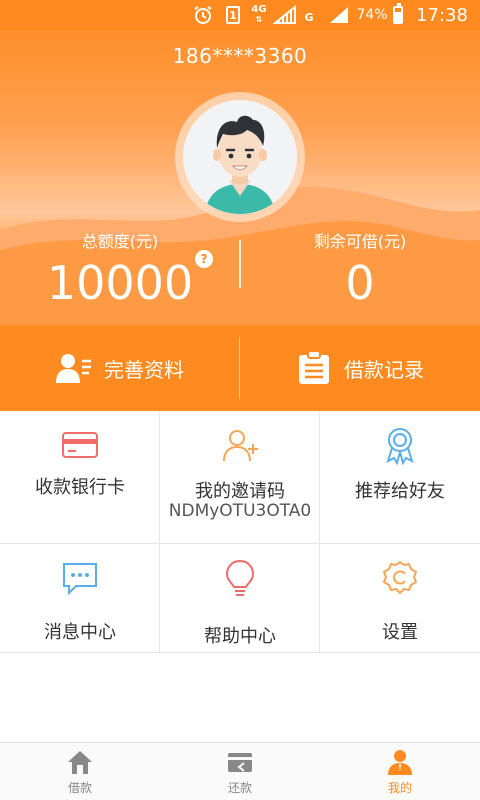 This screenshot has width=480, height=800. Describe the element at coordinates (203, 15) in the screenshot. I see `alarm-icon` at that location.